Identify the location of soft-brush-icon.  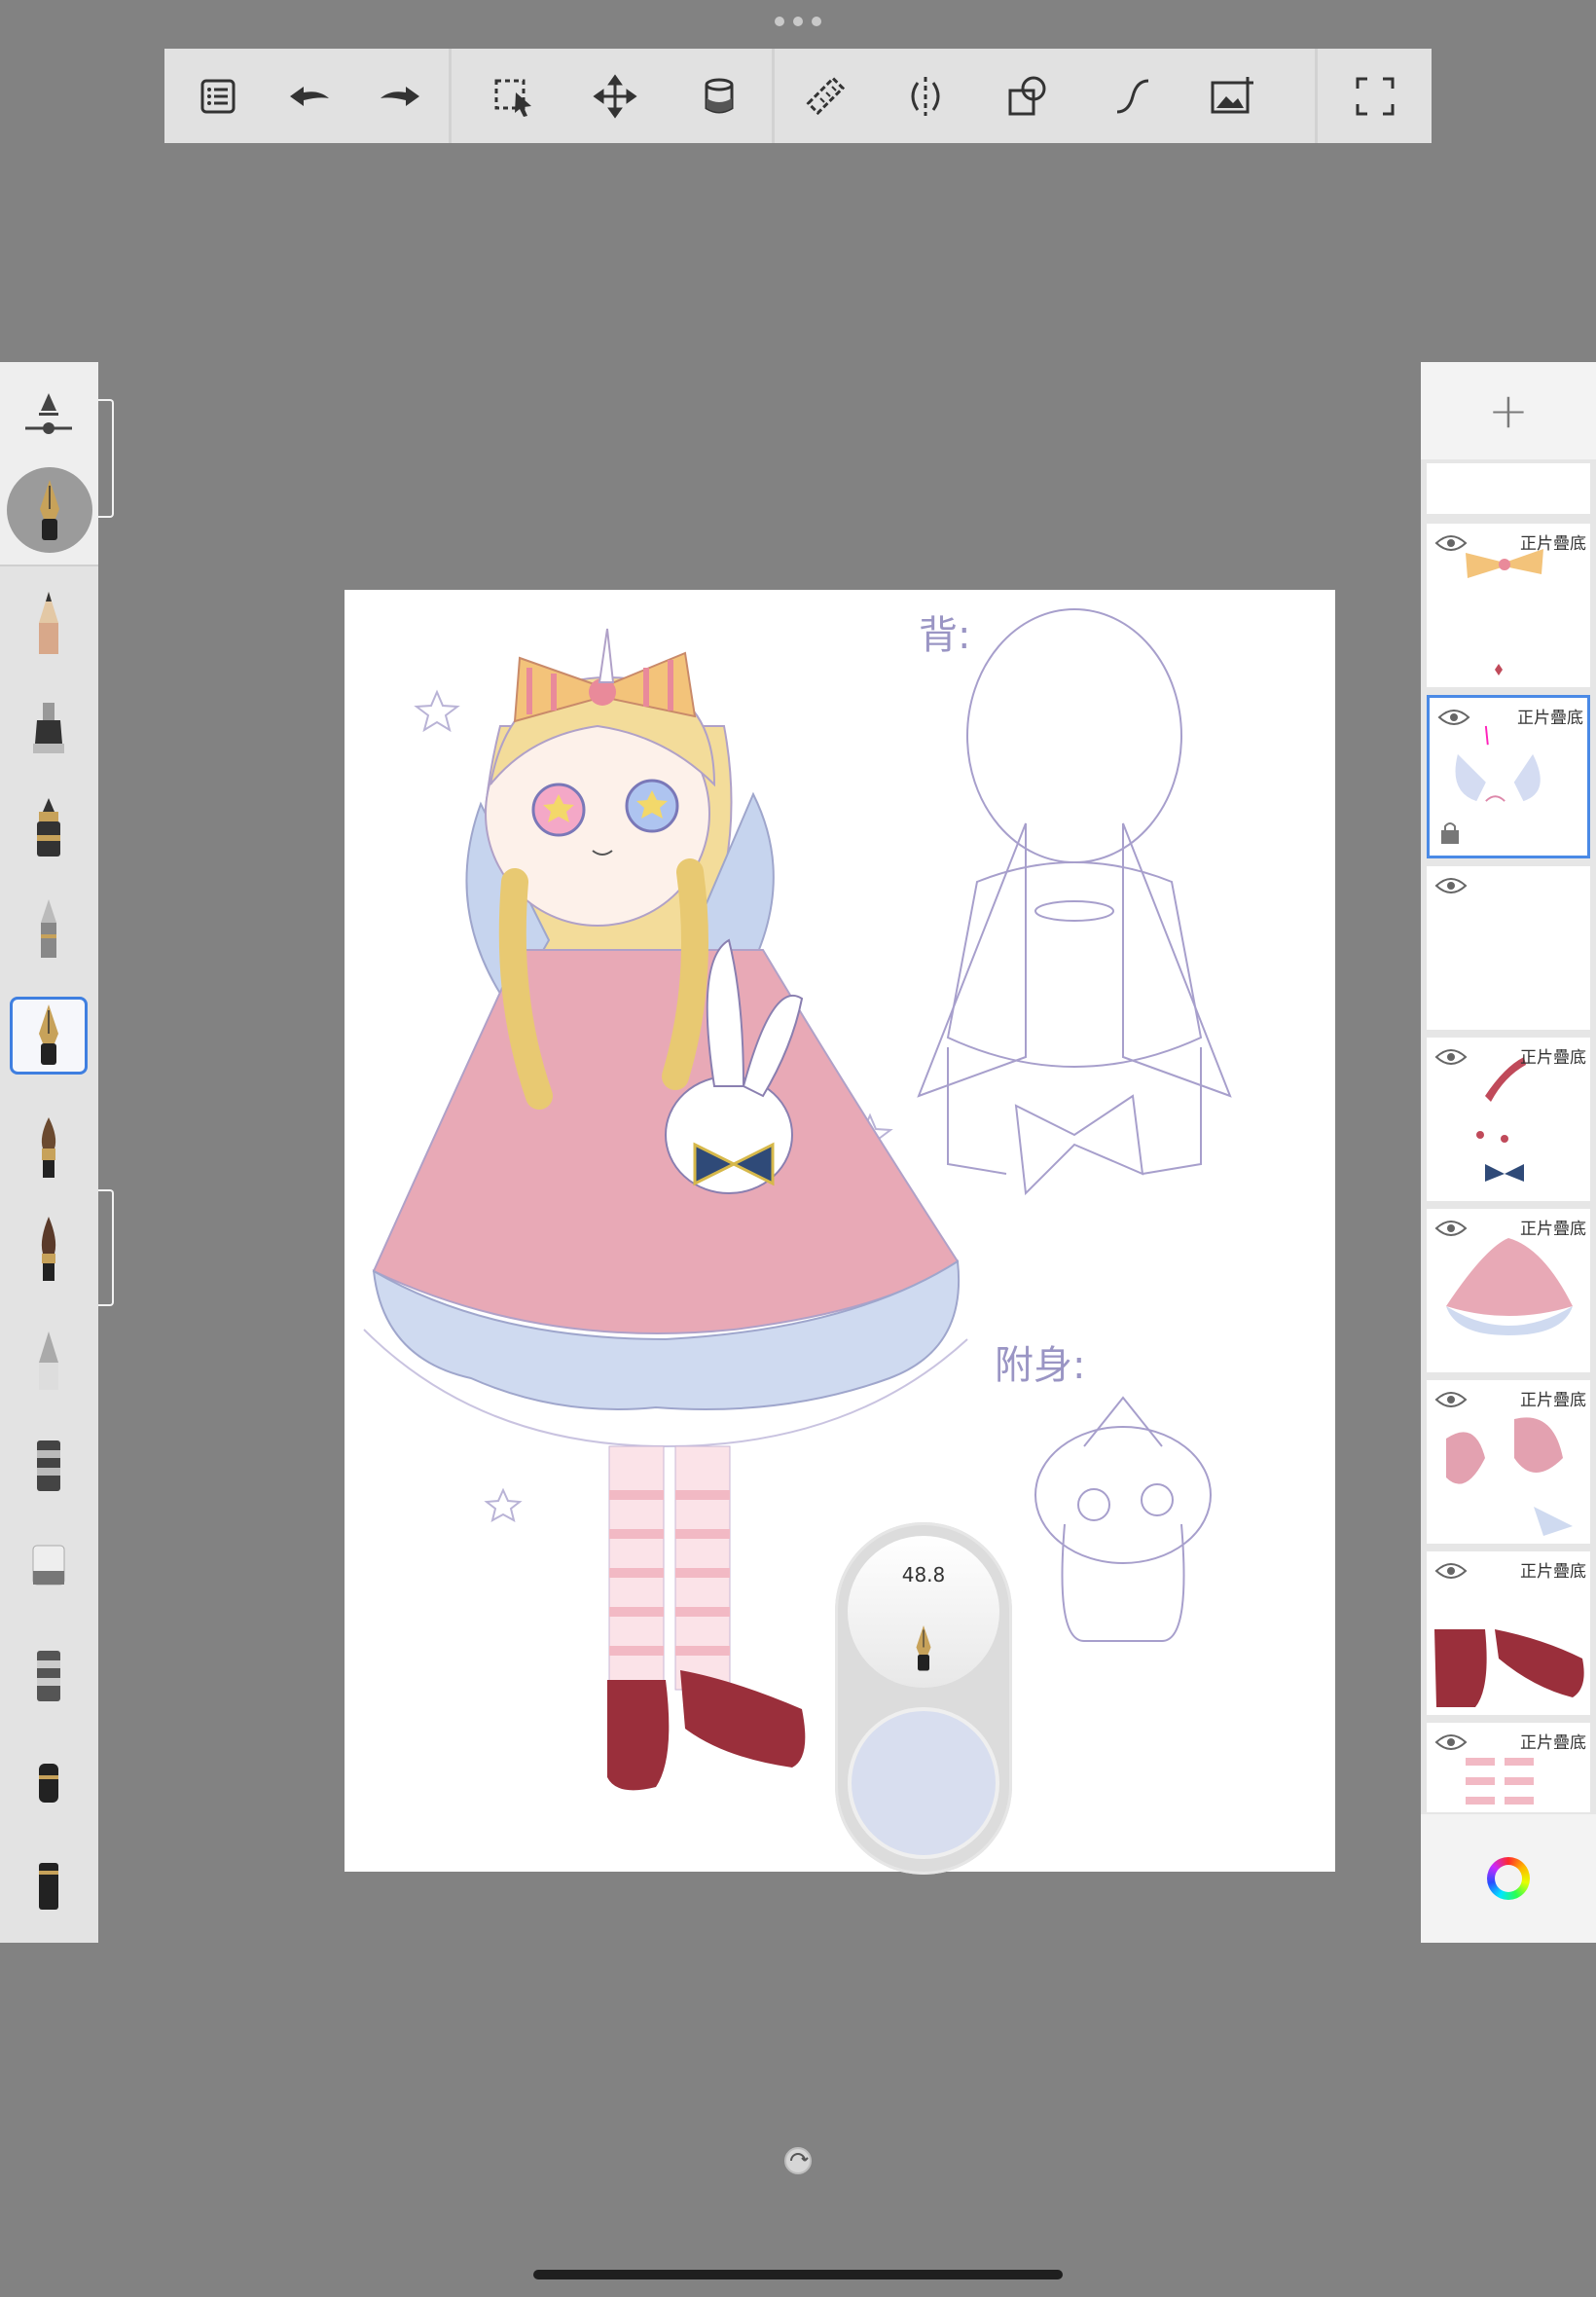
(48, 1783).